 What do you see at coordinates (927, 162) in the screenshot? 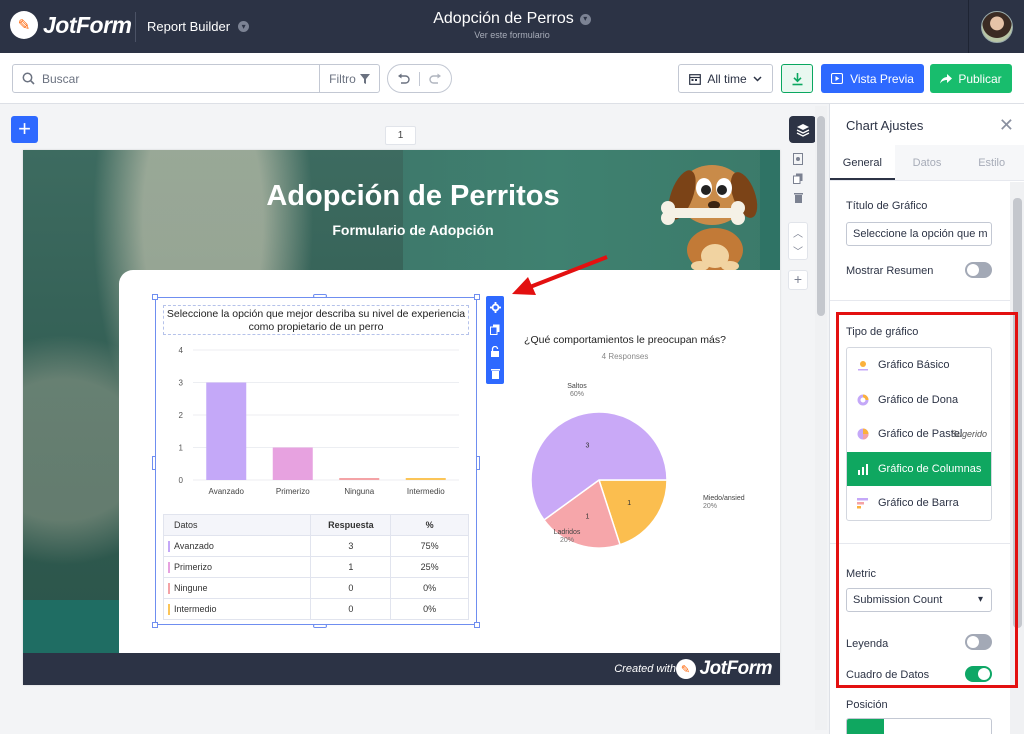
I see `tab-datos: Datos` at bounding box center [927, 162].